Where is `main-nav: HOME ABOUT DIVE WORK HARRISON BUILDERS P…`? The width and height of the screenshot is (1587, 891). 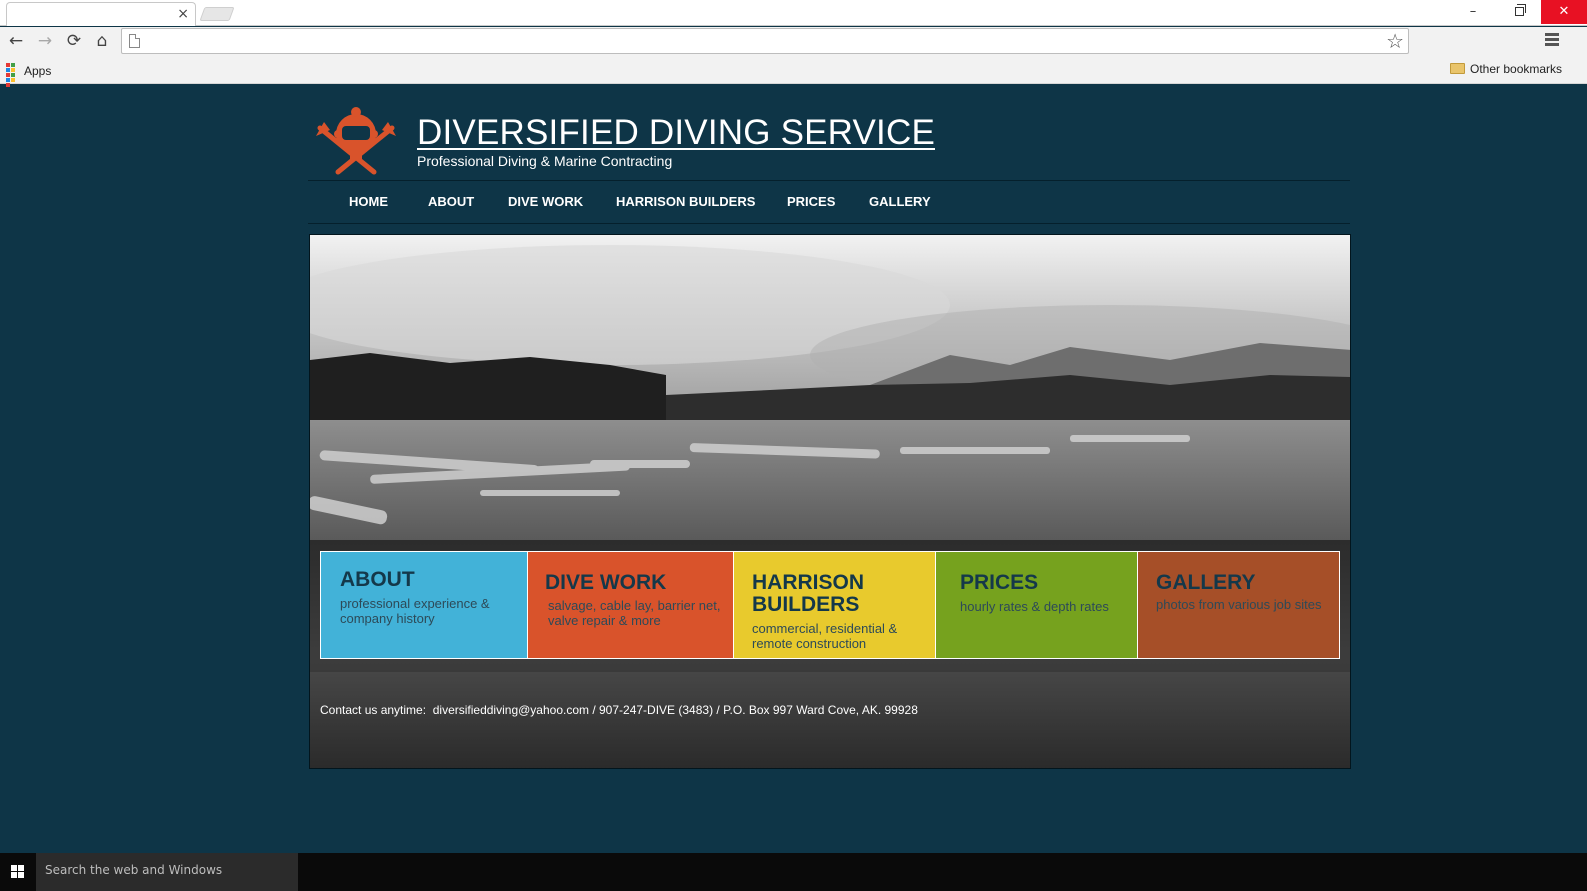
main-nav: HOME ABOUT DIVE WORK HARRISON BUILDERS P… is located at coordinates (829, 202).